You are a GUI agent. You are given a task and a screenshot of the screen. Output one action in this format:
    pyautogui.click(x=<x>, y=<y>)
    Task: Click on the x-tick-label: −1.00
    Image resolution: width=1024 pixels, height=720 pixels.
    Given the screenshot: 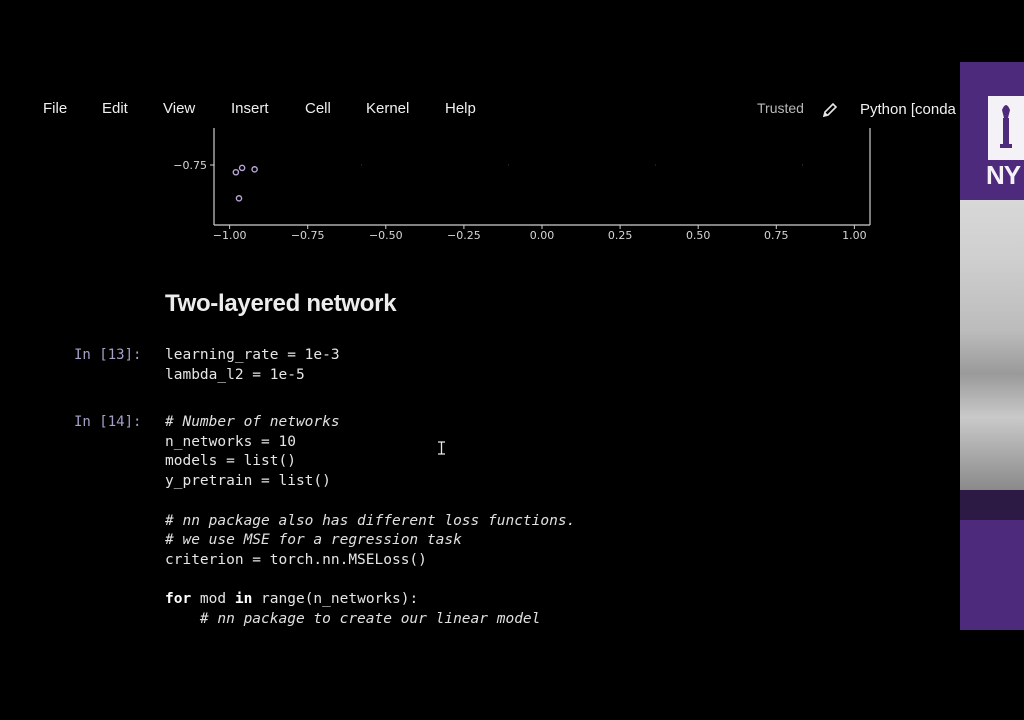 What is the action you would take?
    pyautogui.click(x=230, y=235)
    